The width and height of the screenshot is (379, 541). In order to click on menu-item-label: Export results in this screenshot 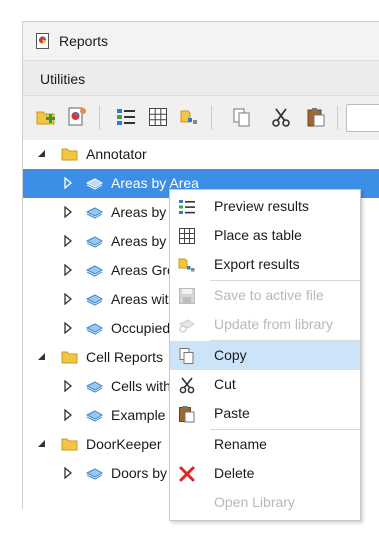, I will do `click(257, 264)`.